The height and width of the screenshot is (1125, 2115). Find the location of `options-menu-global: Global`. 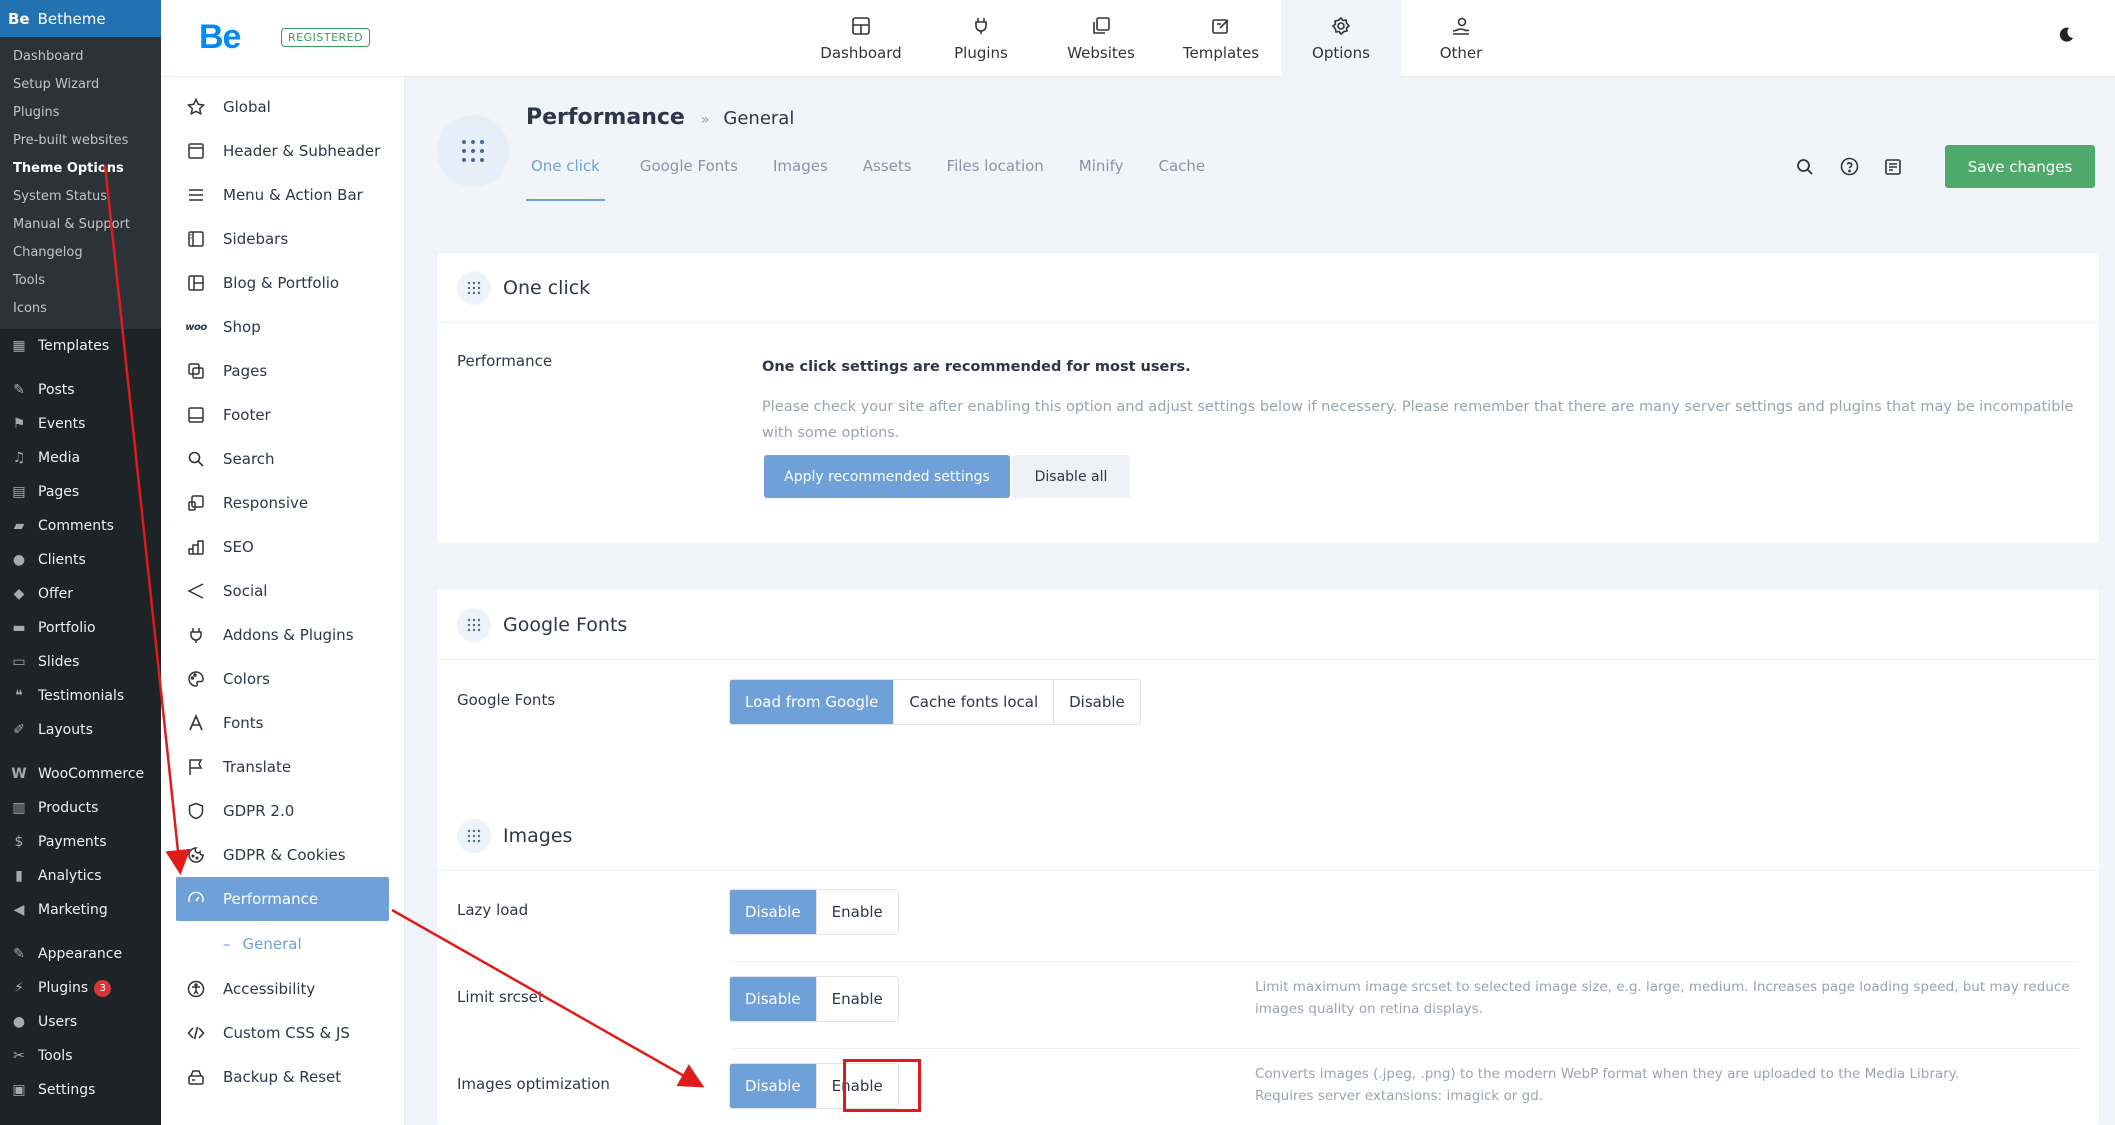

options-menu-global: Global is located at coordinates (282, 107).